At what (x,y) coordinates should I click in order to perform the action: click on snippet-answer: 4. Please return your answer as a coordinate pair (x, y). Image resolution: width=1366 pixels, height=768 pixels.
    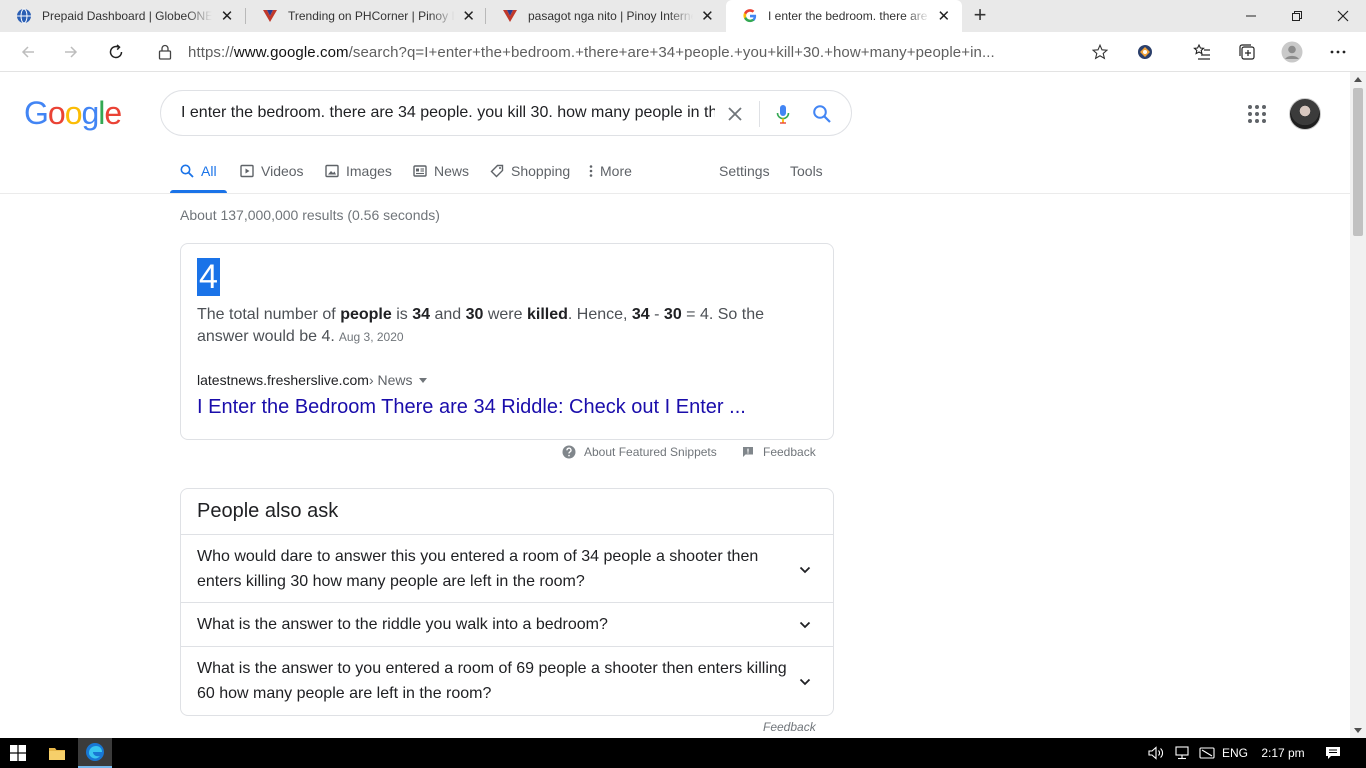
    Looking at the image, I should click on (208, 277).